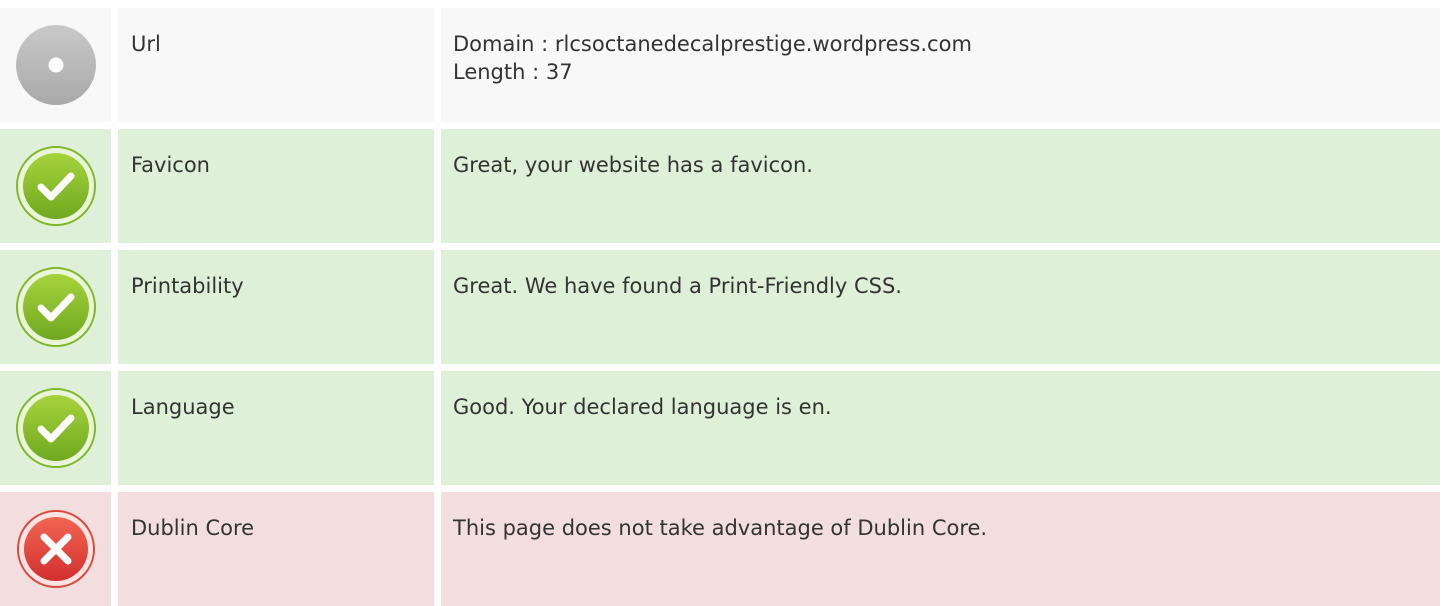  Describe the element at coordinates (276, 186) in the screenshot. I see `row-label: Favicon` at that location.